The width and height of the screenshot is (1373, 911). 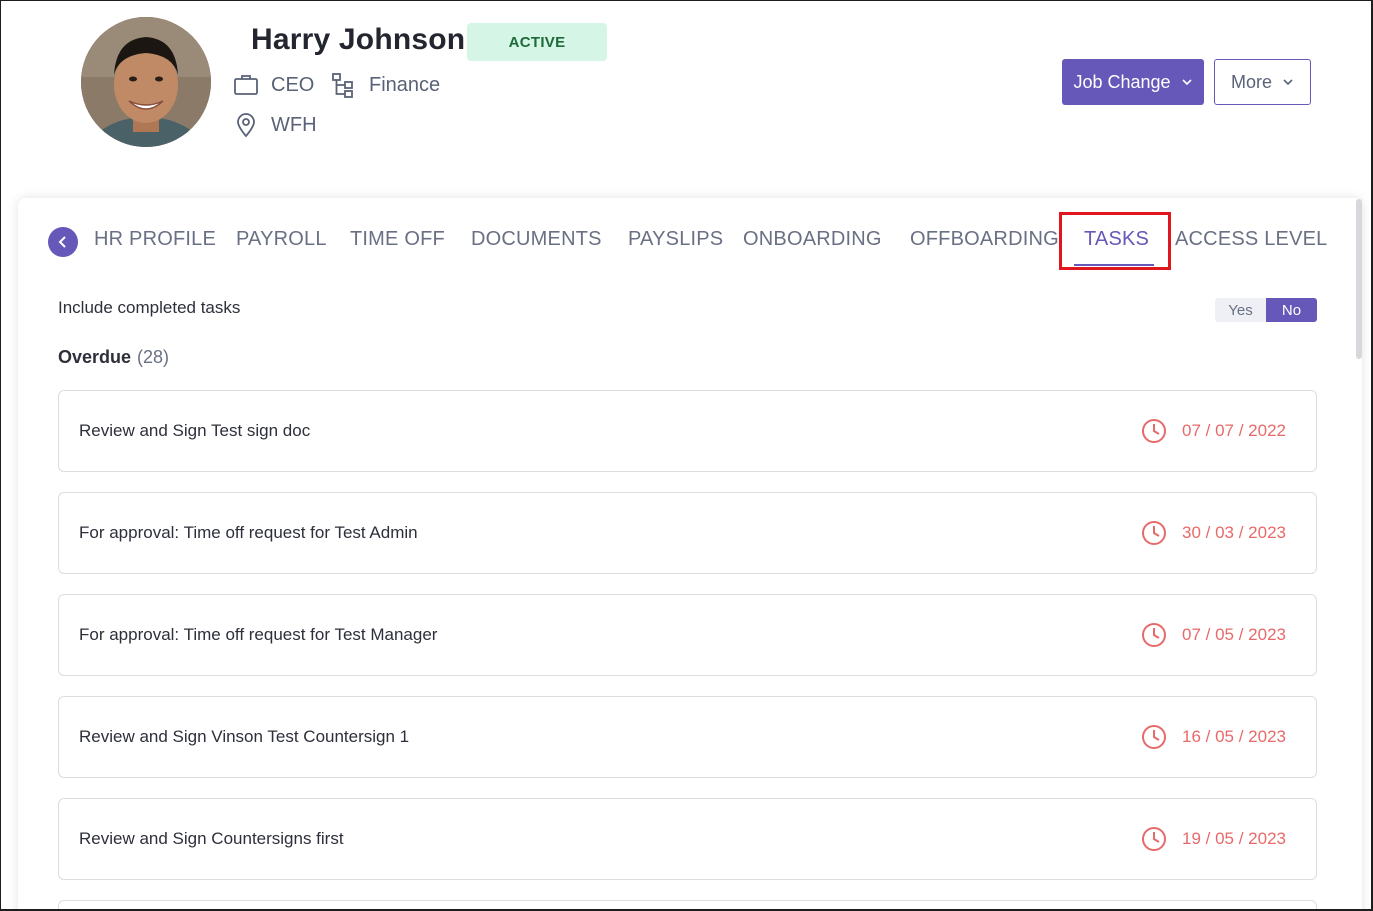 I want to click on task-due: 19 / 05 / 2023, so click(x=1213, y=839).